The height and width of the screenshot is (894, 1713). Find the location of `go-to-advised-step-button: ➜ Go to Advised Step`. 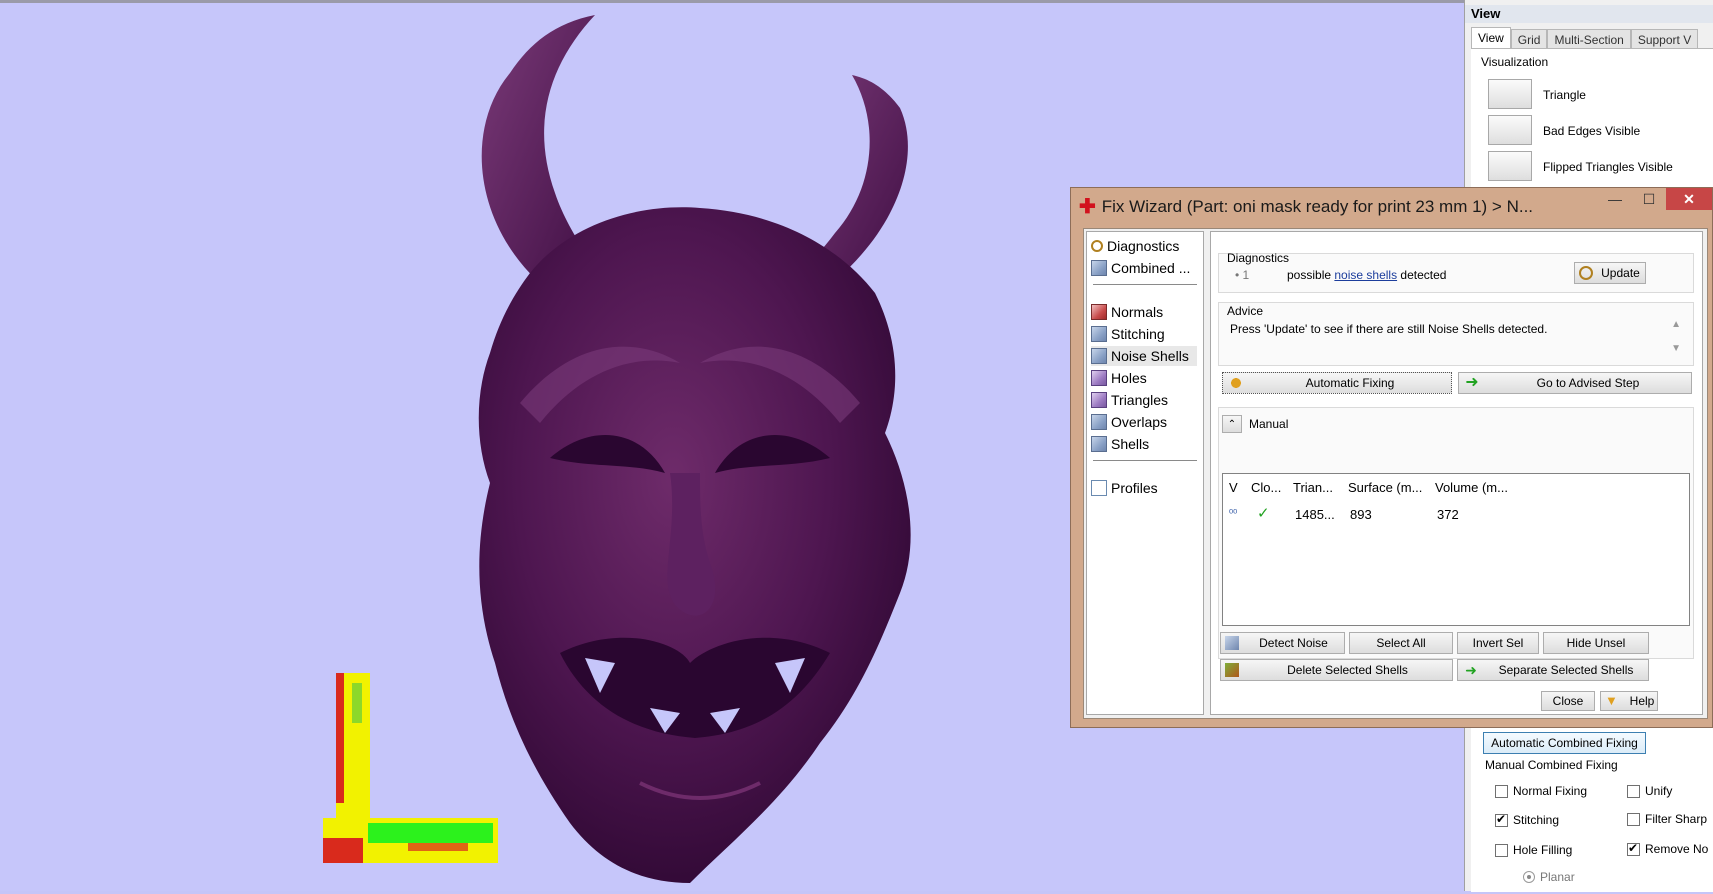

go-to-advised-step-button: ➜ Go to Advised Step is located at coordinates (1575, 383).